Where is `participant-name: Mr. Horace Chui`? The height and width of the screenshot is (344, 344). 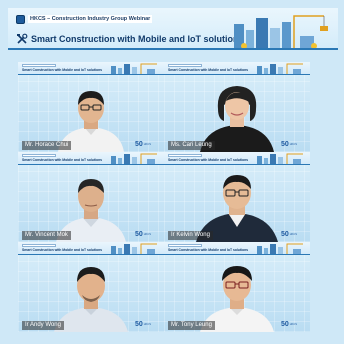 participant-name: Mr. Horace Chui is located at coordinates (47, 145).